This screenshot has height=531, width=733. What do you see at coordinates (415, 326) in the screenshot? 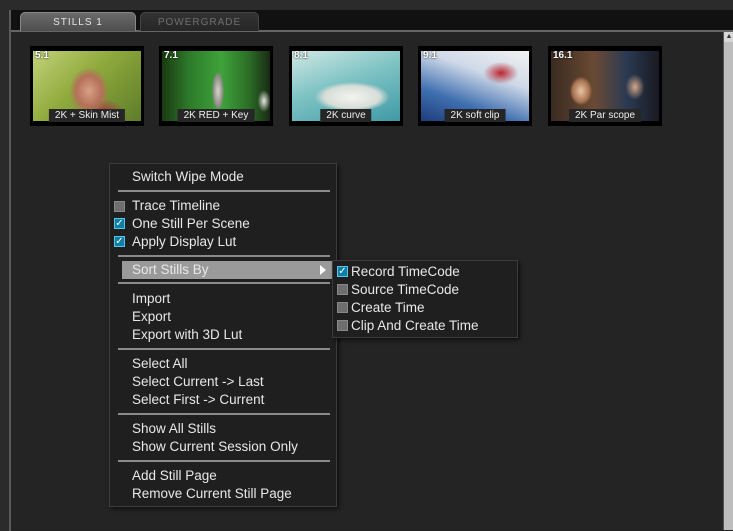
I see `submenu-item-clip-and-create-time: Clip And Create Time` at bounding box center [415, 326].